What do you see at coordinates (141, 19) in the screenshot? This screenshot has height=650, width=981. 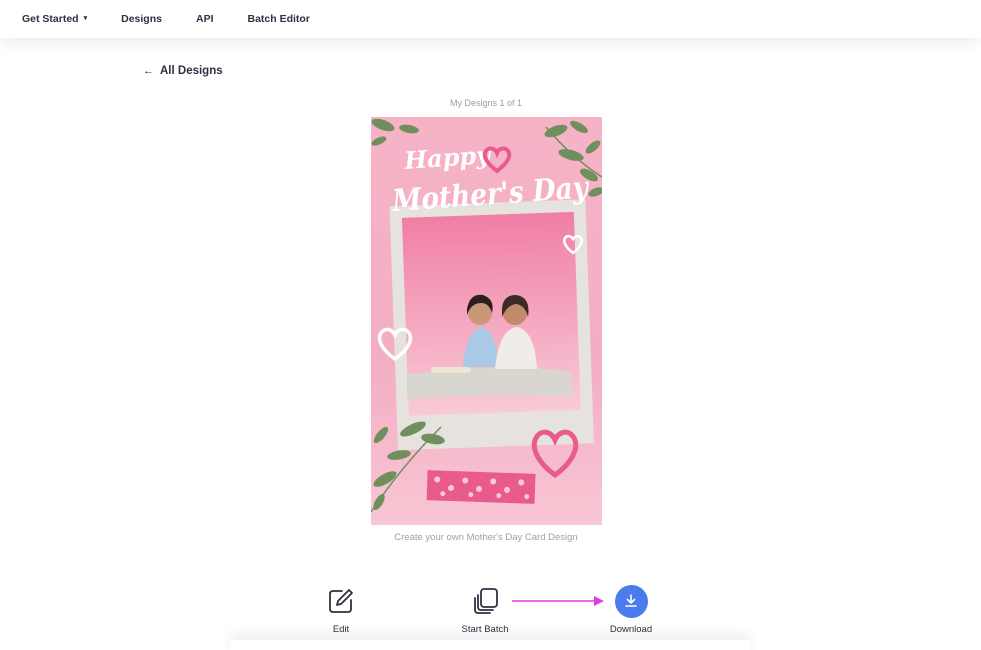 I see `nav-designs: Designs` at bounding box center [141, 19].